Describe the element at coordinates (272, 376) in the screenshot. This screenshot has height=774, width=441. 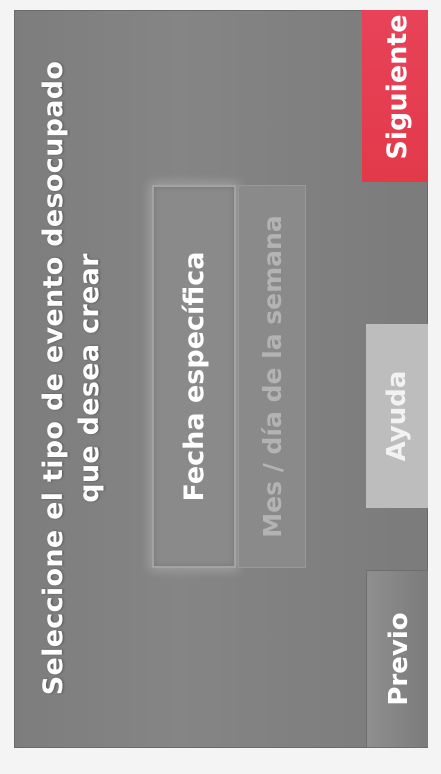
I see `month-weekday-option-button: Mes / día de la semana` at that location.